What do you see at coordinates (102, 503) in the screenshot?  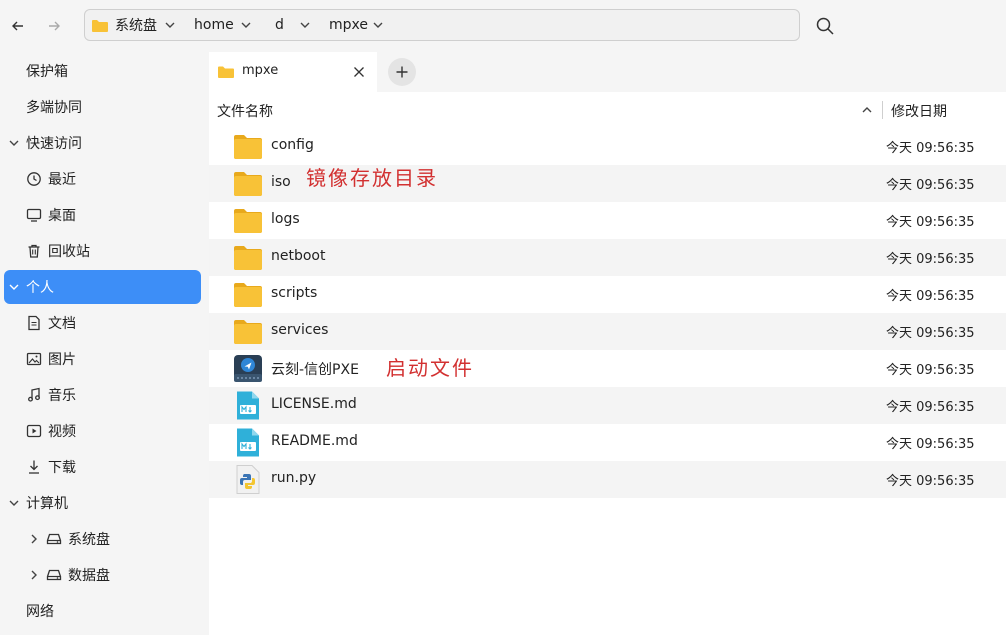 I see `sidebar-group-computer: 计算机` at bounding box center [102, 503].